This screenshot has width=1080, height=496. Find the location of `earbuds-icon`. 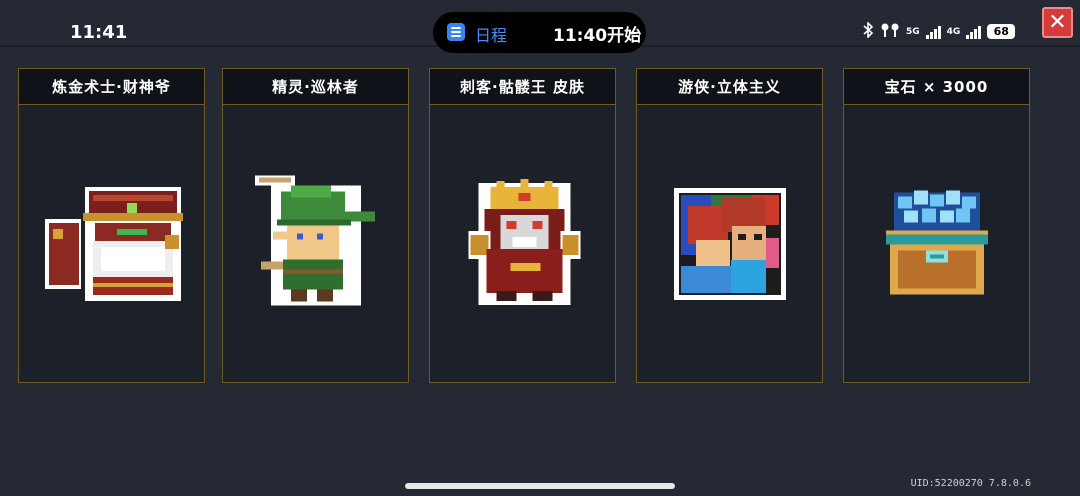

earbuds-icon is located at coordinates (890, 31).